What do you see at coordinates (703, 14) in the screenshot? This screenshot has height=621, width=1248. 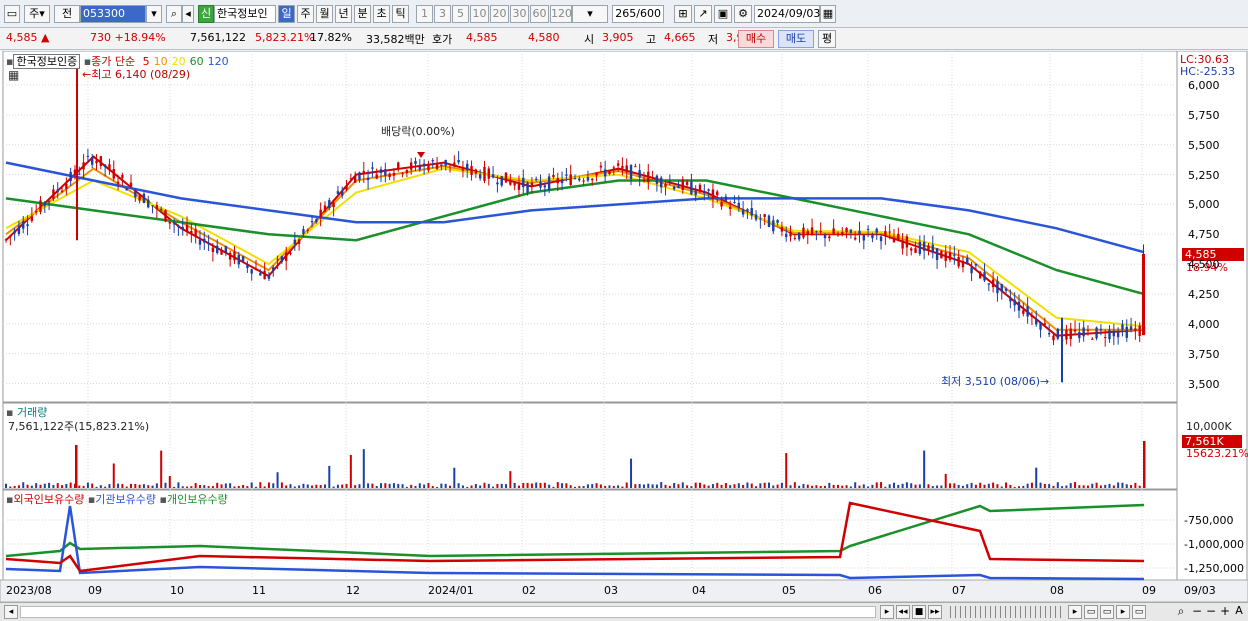 I see `draw-icon: ↗` at bounding box center [703, 14].